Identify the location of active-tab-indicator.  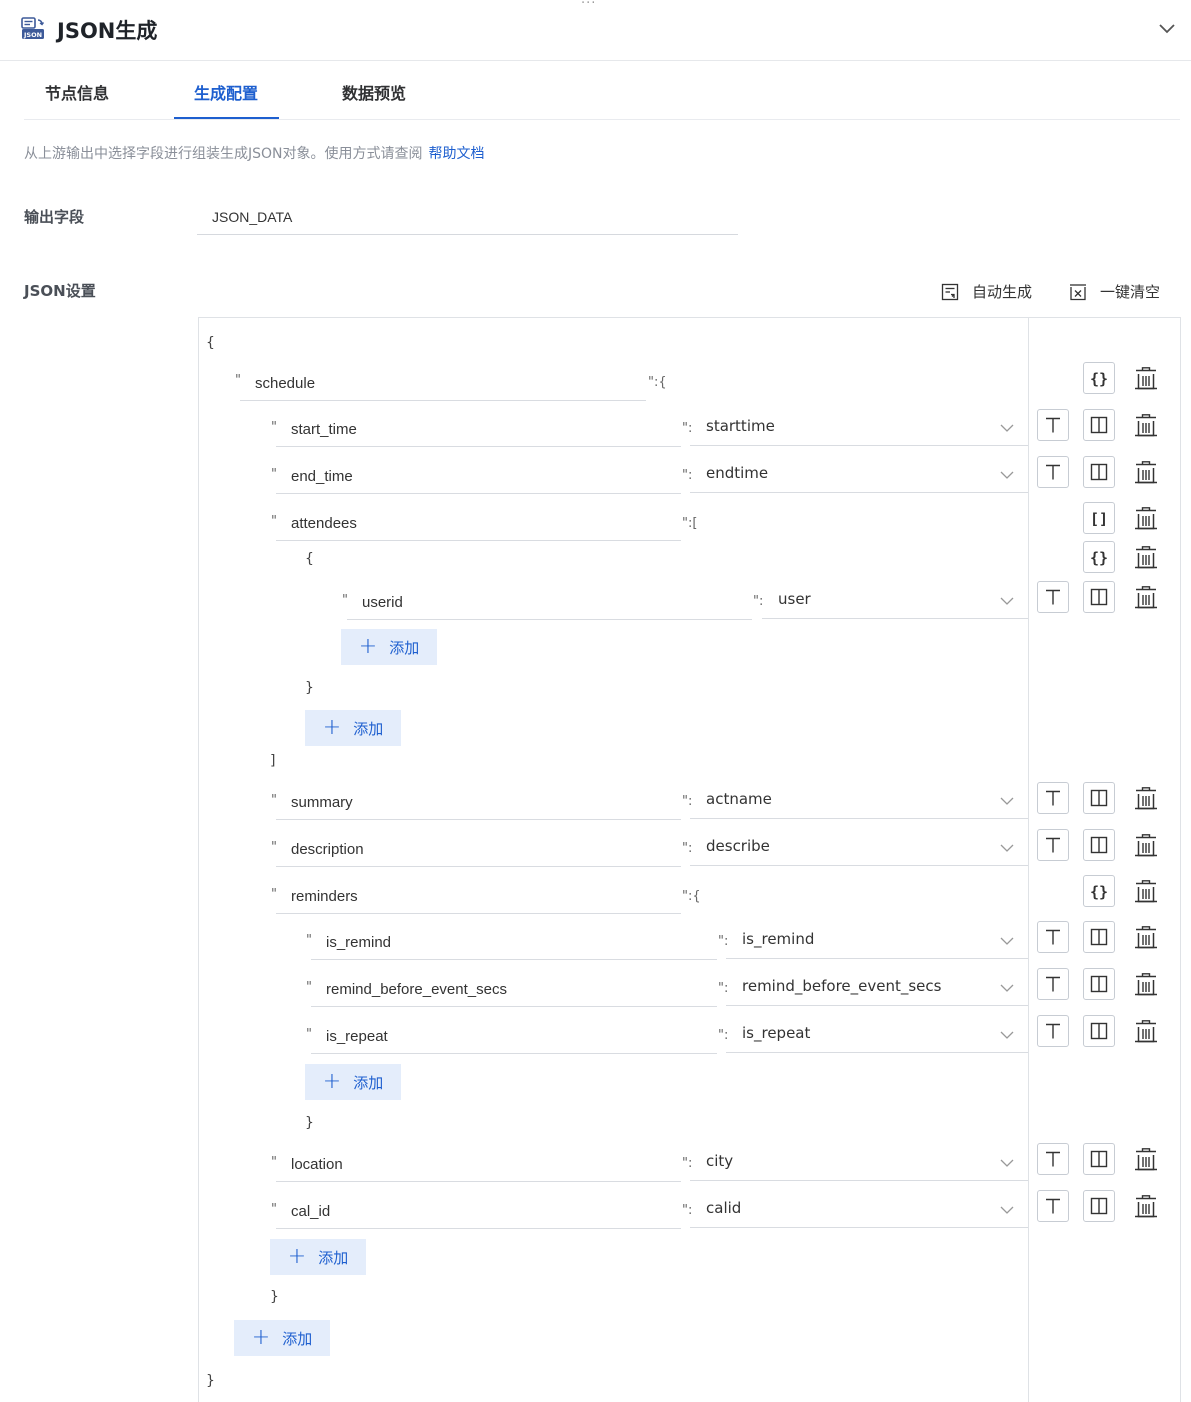
(226, 118).